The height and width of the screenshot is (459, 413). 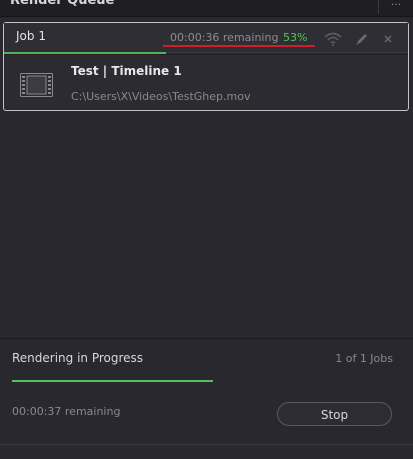 I want to click on stop-button: Stop, so click(x=334, y=414).